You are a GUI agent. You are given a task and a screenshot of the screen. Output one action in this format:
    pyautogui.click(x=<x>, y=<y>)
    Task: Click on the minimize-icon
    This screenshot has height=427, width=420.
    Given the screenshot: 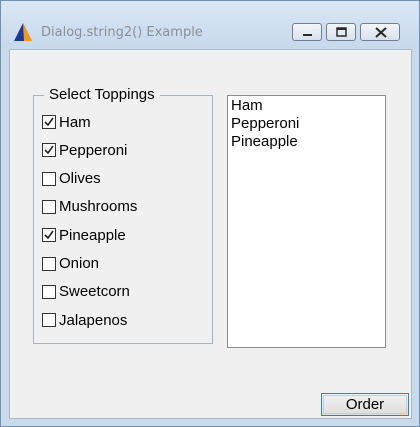 What is the action you would take?
    pyautogui.click(x=307, y=35)
    